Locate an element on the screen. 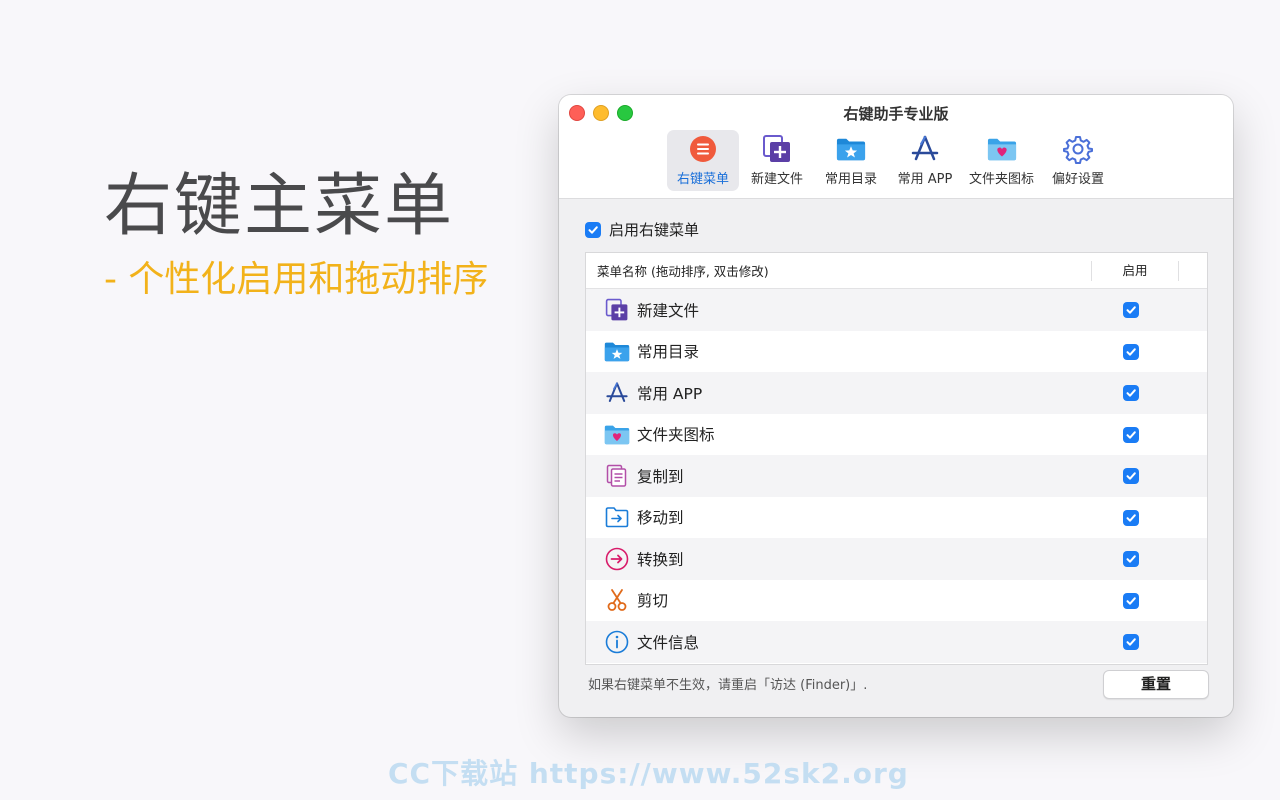 The width and height of the screenshot is (1280, 800). tab-new-file: 新建文件 is located at coordinates (777, 160).